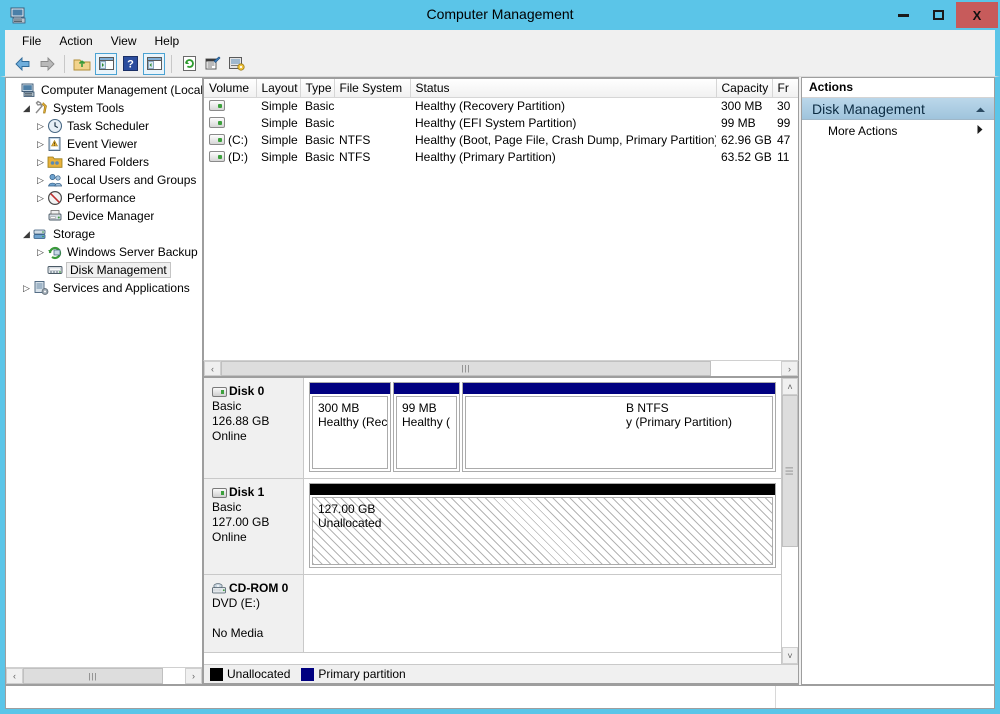 The height and width of the screenshot is (714, 1000). Describe the element at coordinates (104, 252) in the screenshot. I see `tree-node-windows-server-backup: ▷ Windows Server Backup` at that location.